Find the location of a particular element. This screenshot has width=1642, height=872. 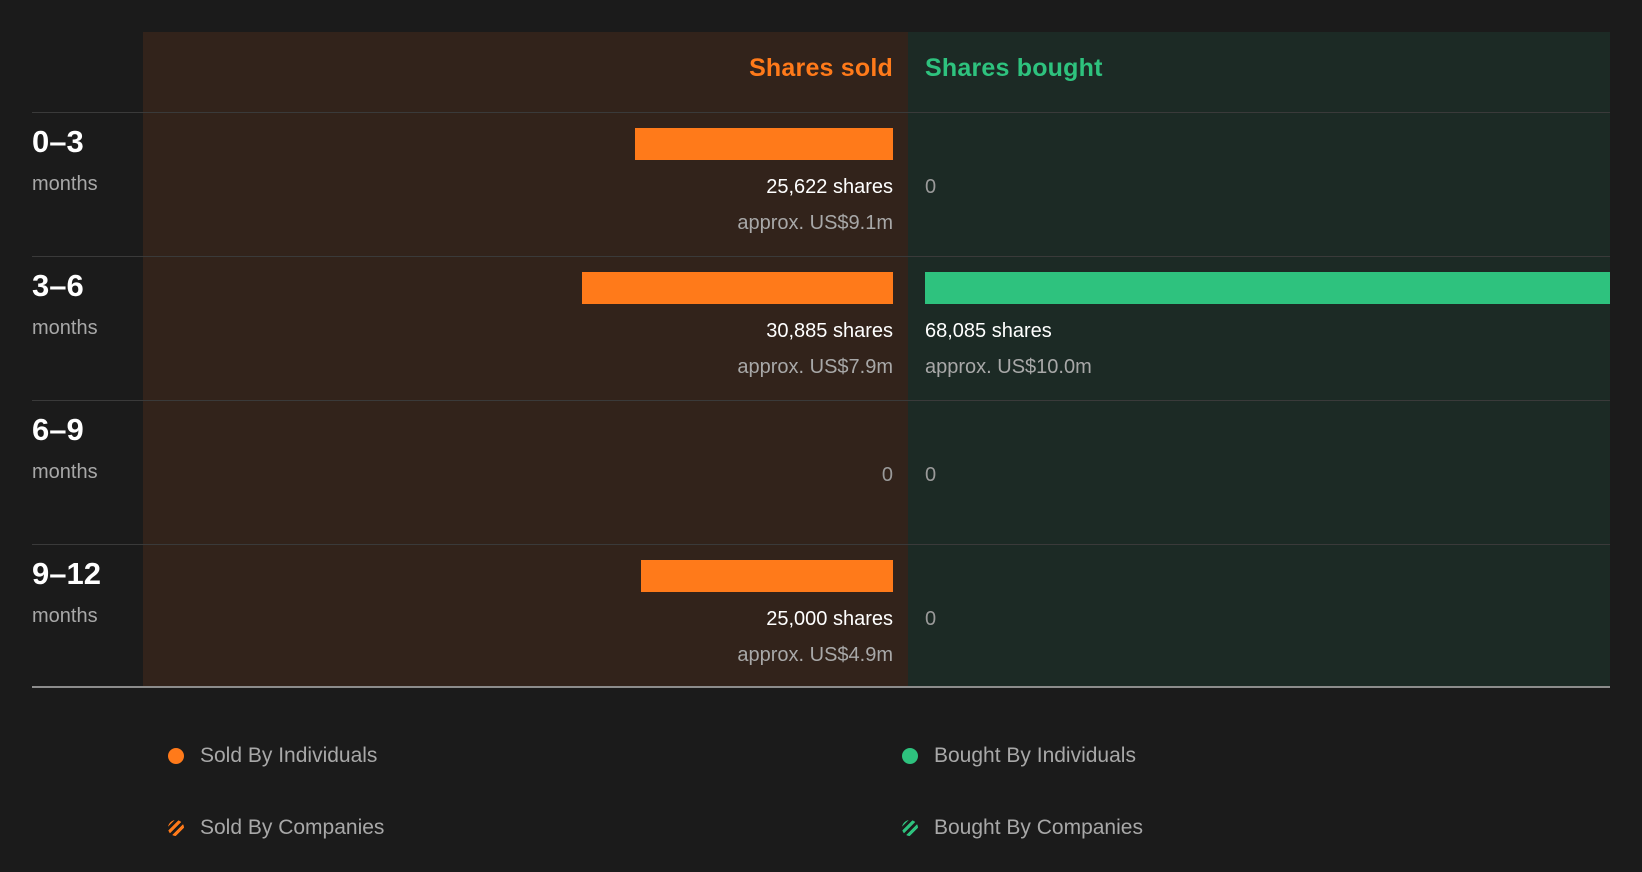

bought-value-label: approx. US$10.0m is located at coordinates (1008, 367).